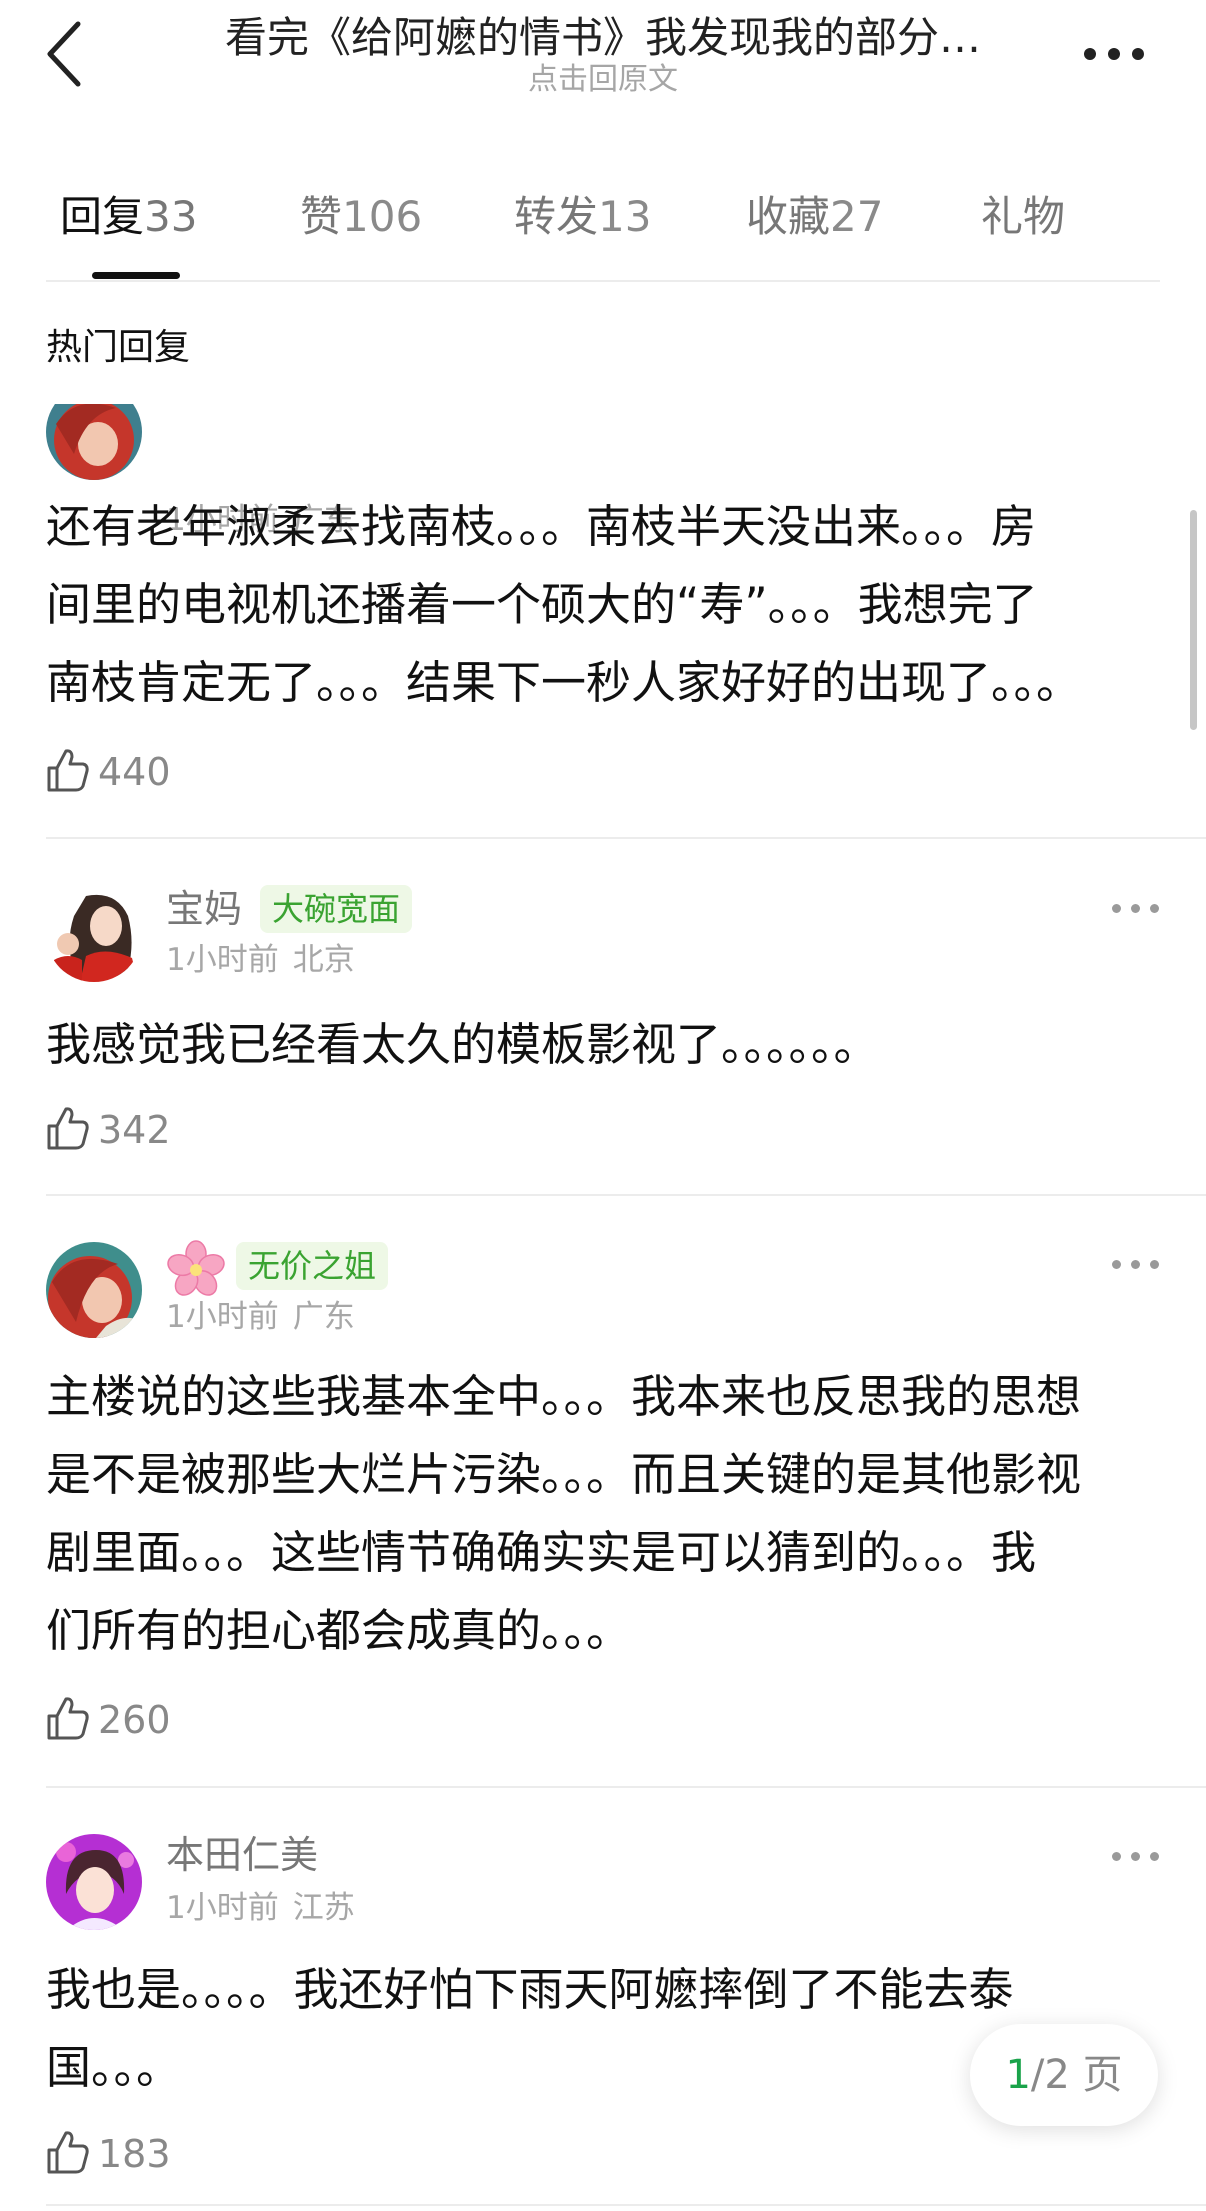  Describe the element at coordinates (541, 526) in the screenshot. I see `text-line: 还有老年淑柔去找南枝。。。南枝半天没出来。。。房` at that location.